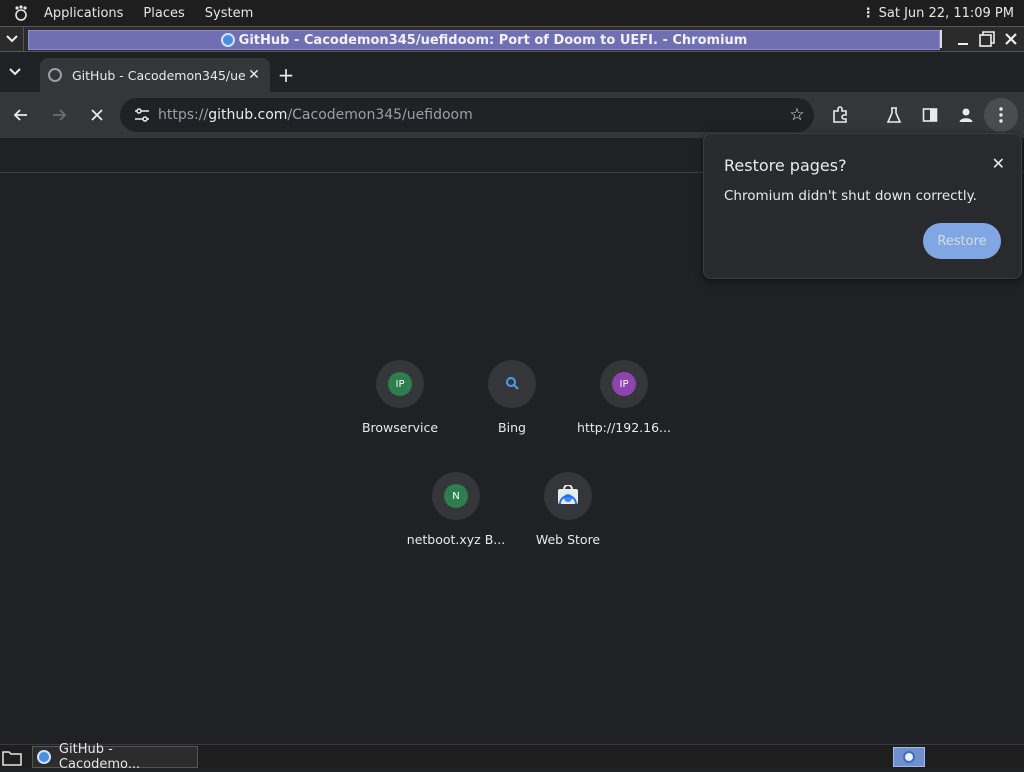  Describe the element at coordinates (962, 241) in the screenshot. I see `restore-button: Restore` at that location.